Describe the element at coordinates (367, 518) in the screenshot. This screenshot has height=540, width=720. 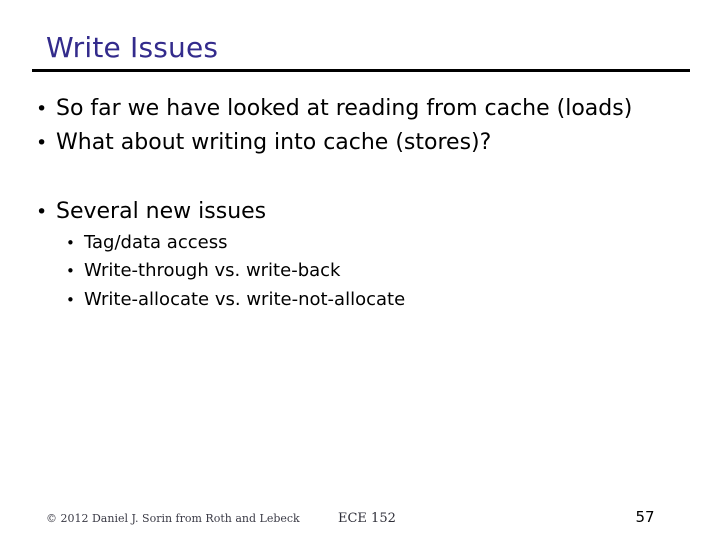
I see `footer-course-label: ECE 152` at that location.